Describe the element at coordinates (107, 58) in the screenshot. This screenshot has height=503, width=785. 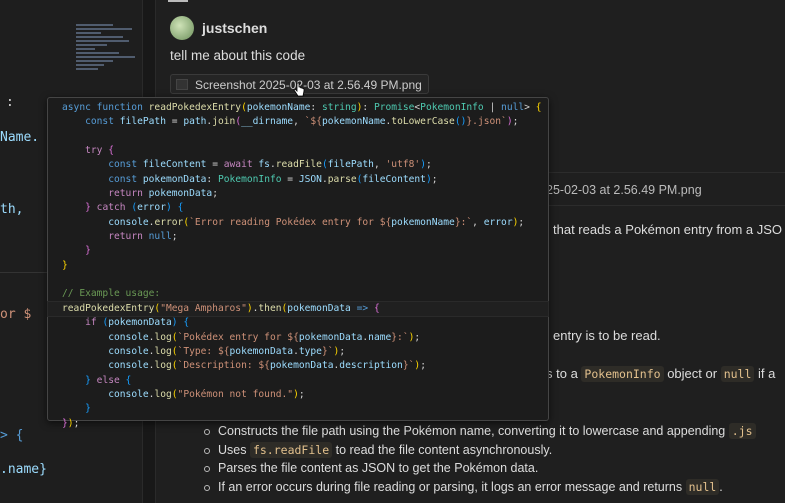
I see `minimap` at that location.